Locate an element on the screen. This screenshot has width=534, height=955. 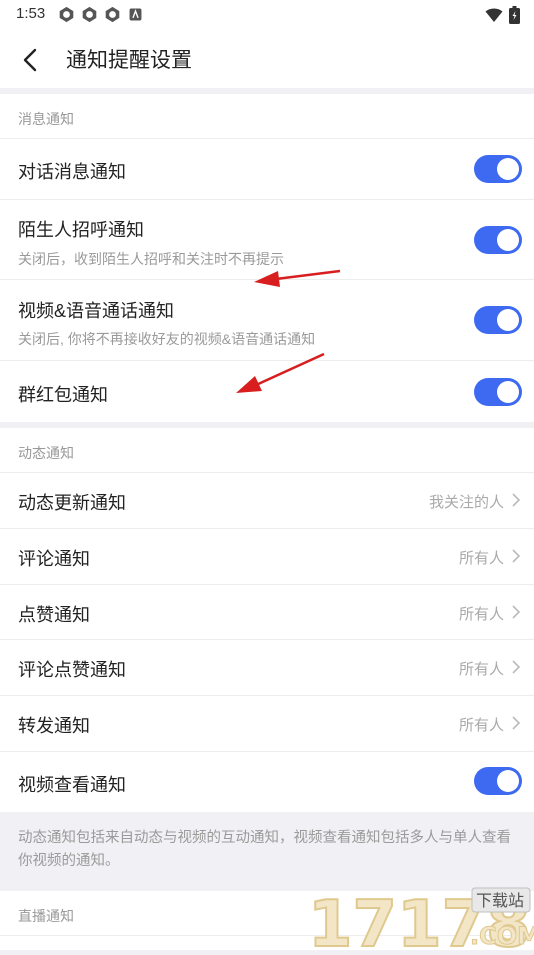
watermark-logo: 17178 下载站 .COM is located at coordinates (420, 921).